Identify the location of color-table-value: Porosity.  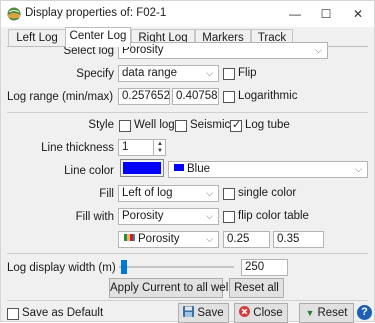
(159, 239).